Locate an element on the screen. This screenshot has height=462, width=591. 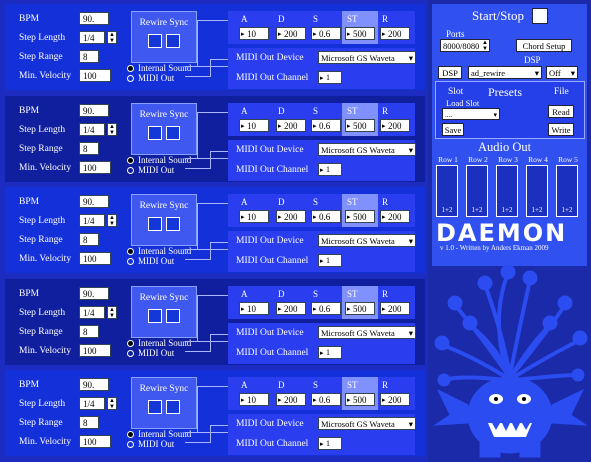
load-slot-select: .... ▾ is located at coordinates (471, 114).